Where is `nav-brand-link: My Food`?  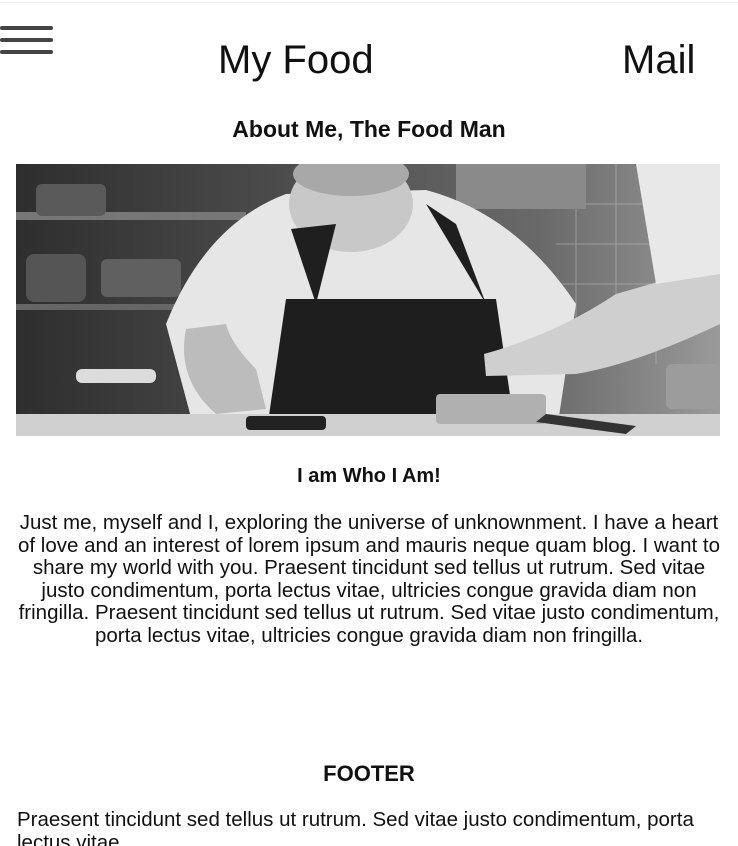 nav-brand-link: My Food is located at coordinates (296, 60).